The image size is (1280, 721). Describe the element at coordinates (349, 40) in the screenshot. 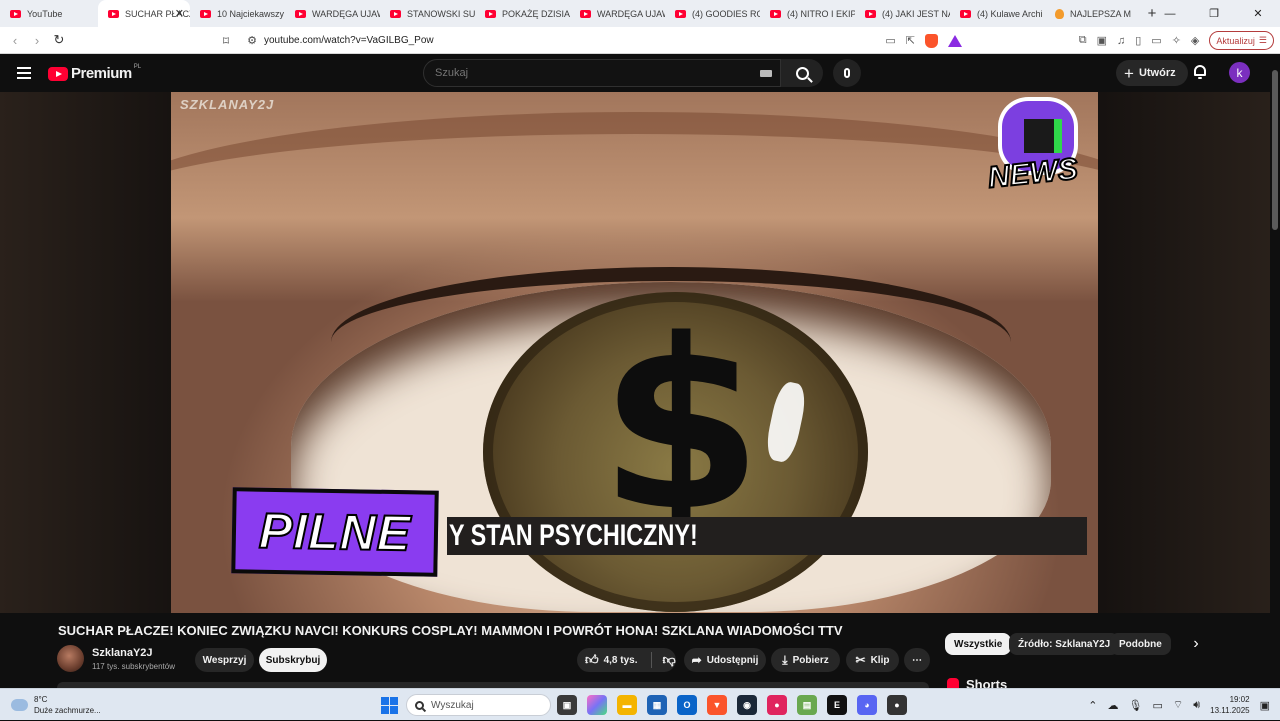

I see `url-text: youtube.com/watch?v=VaGILBG_Pow` at that location.